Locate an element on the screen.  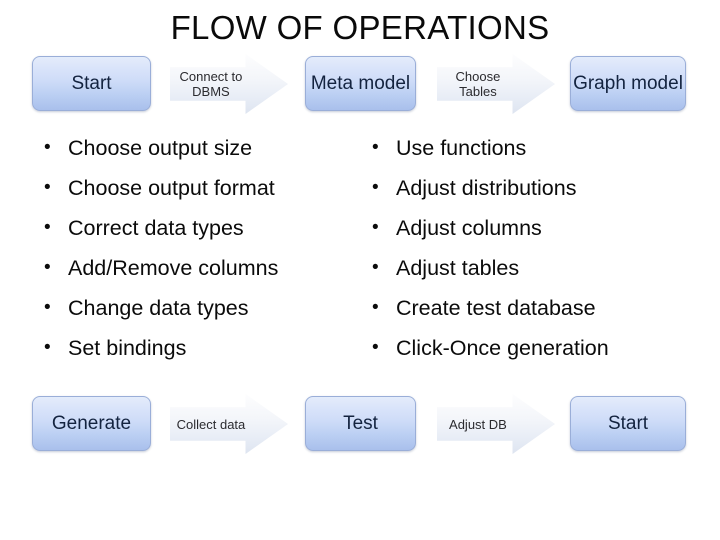
flow-box-label: Test is located at coordinates (360, 423).